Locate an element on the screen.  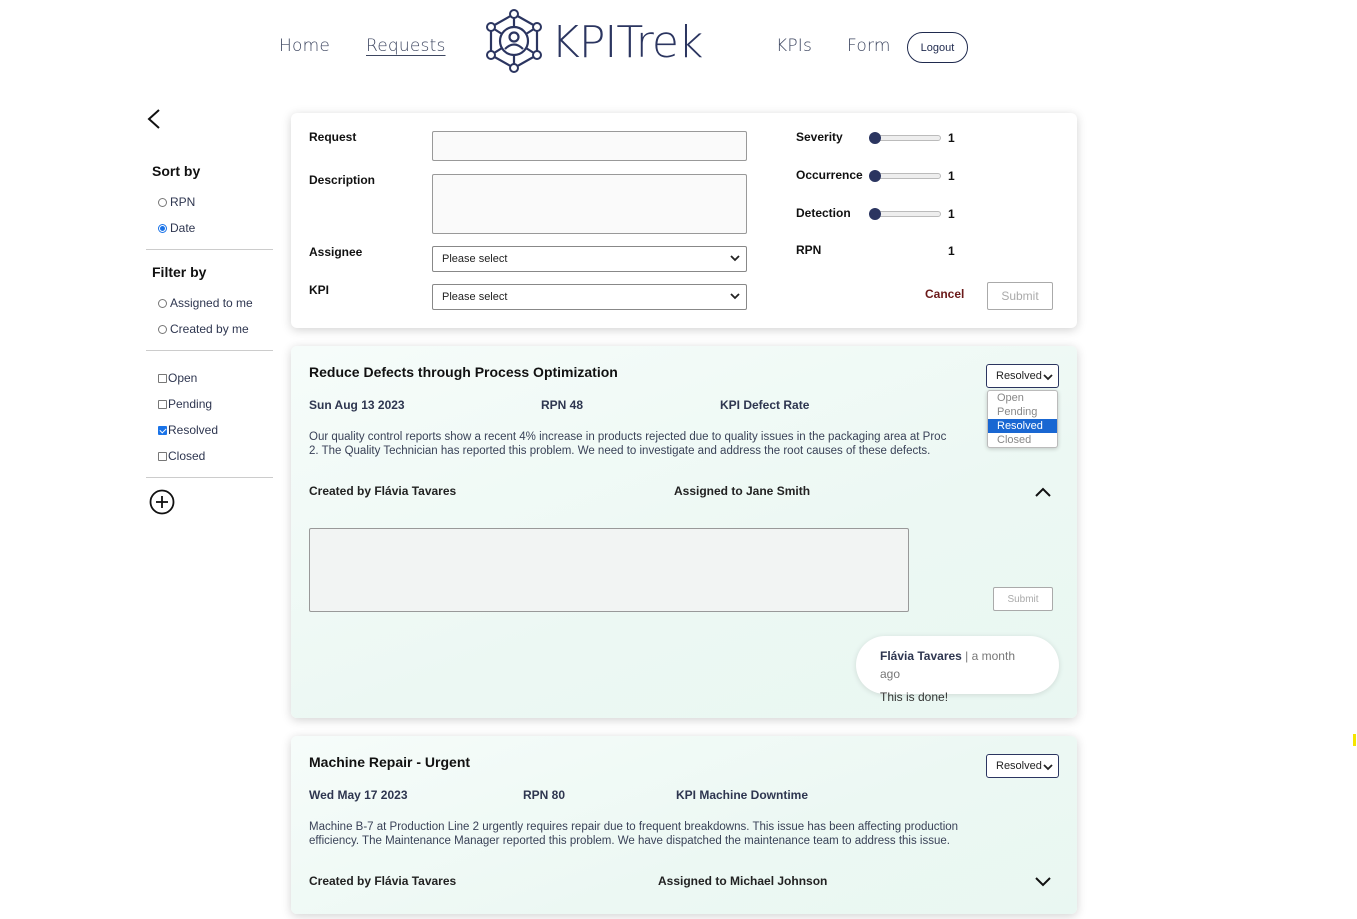
nav-kpis-link: KPIs is located at coordinates (794, 46).